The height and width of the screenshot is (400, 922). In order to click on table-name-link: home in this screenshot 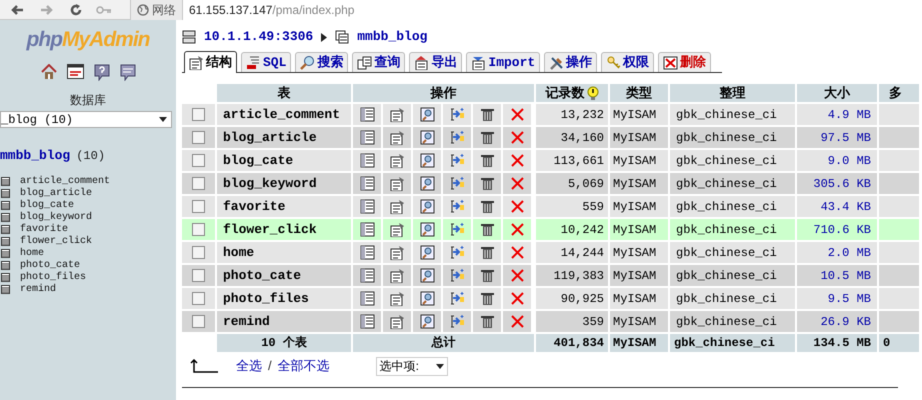, I will do `click(284, 252)`.